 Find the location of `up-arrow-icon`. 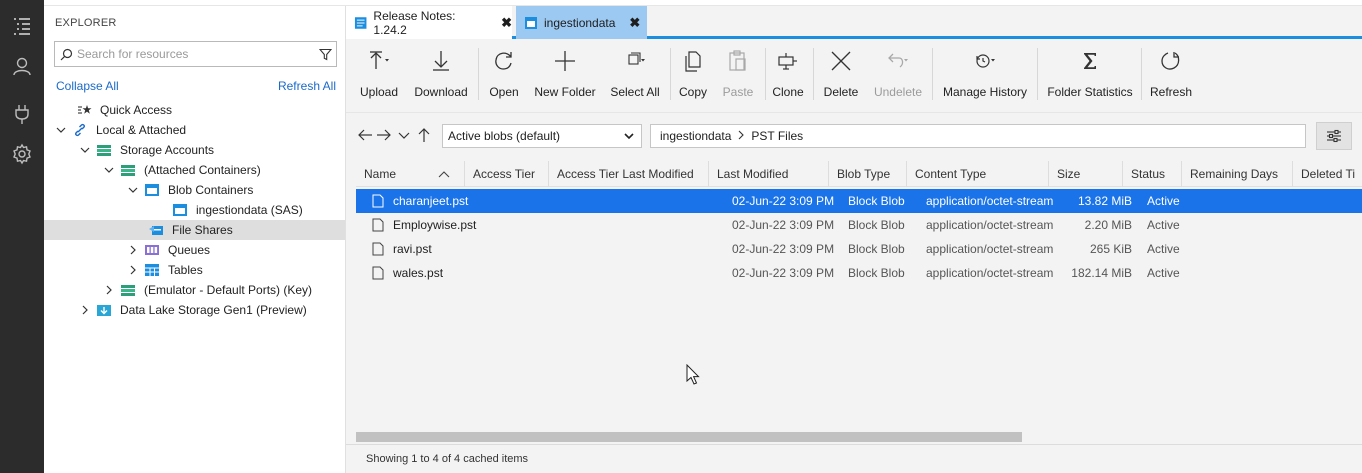

up-arrow-icon is located at coordinates (424, 135).